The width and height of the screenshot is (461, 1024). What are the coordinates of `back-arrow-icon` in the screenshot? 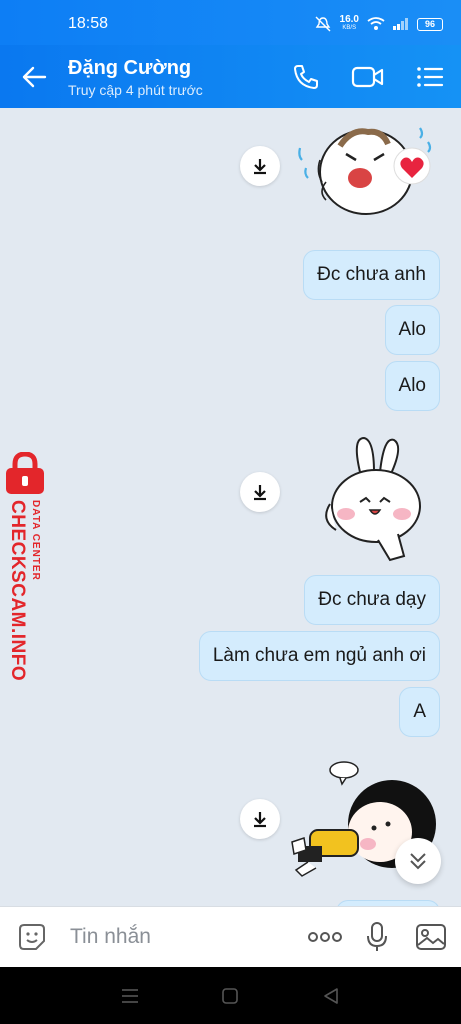 It's located at (34, 76).